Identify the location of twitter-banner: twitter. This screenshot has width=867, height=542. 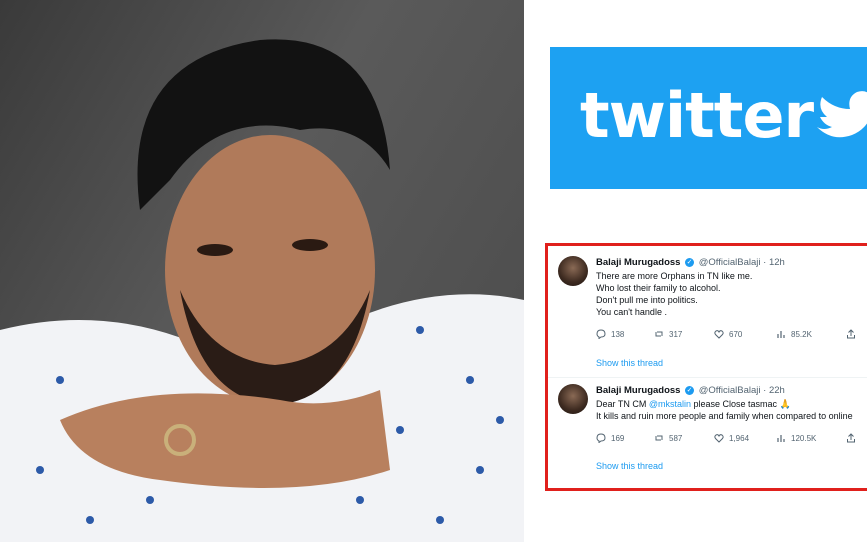
(708, 118).